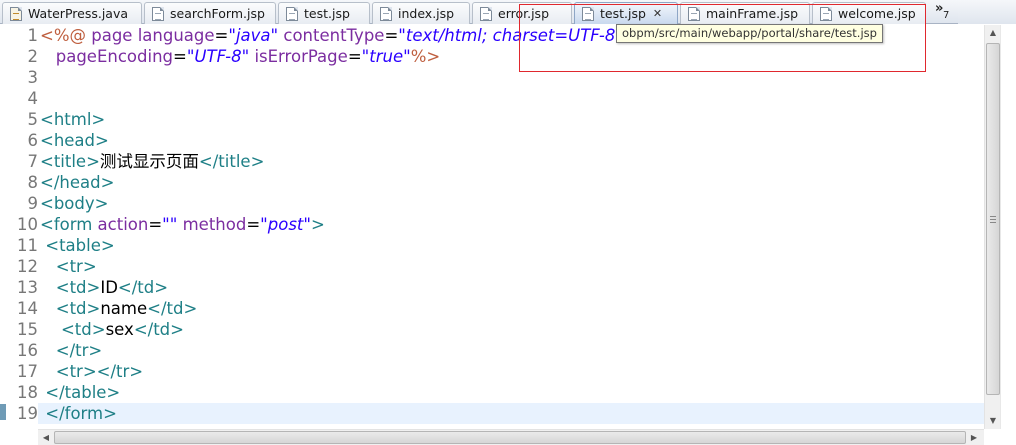  What do you see at coordinates (91, 371) in the screenshot?
I see `code-line: <tr></tr>` at bounding box center [91, 371].